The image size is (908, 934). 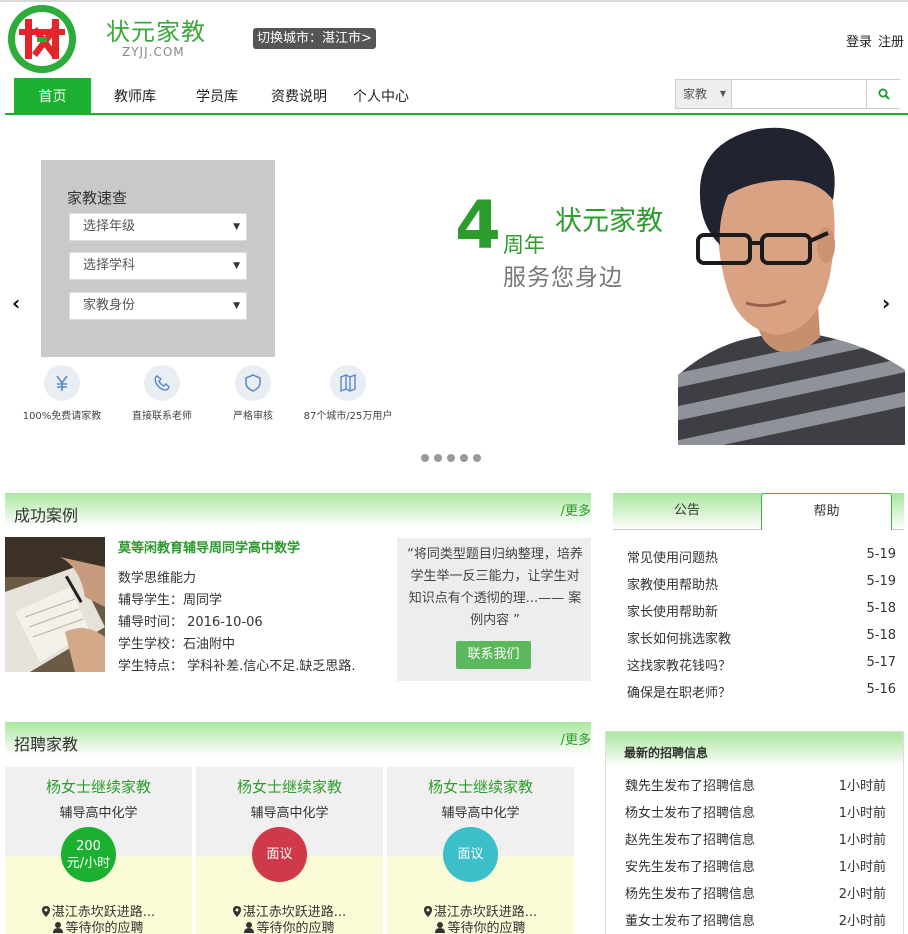 I want to click on latest-recruit-item: 杨女士发布了招聘信息 1小时前, so click(x=755, y=811).